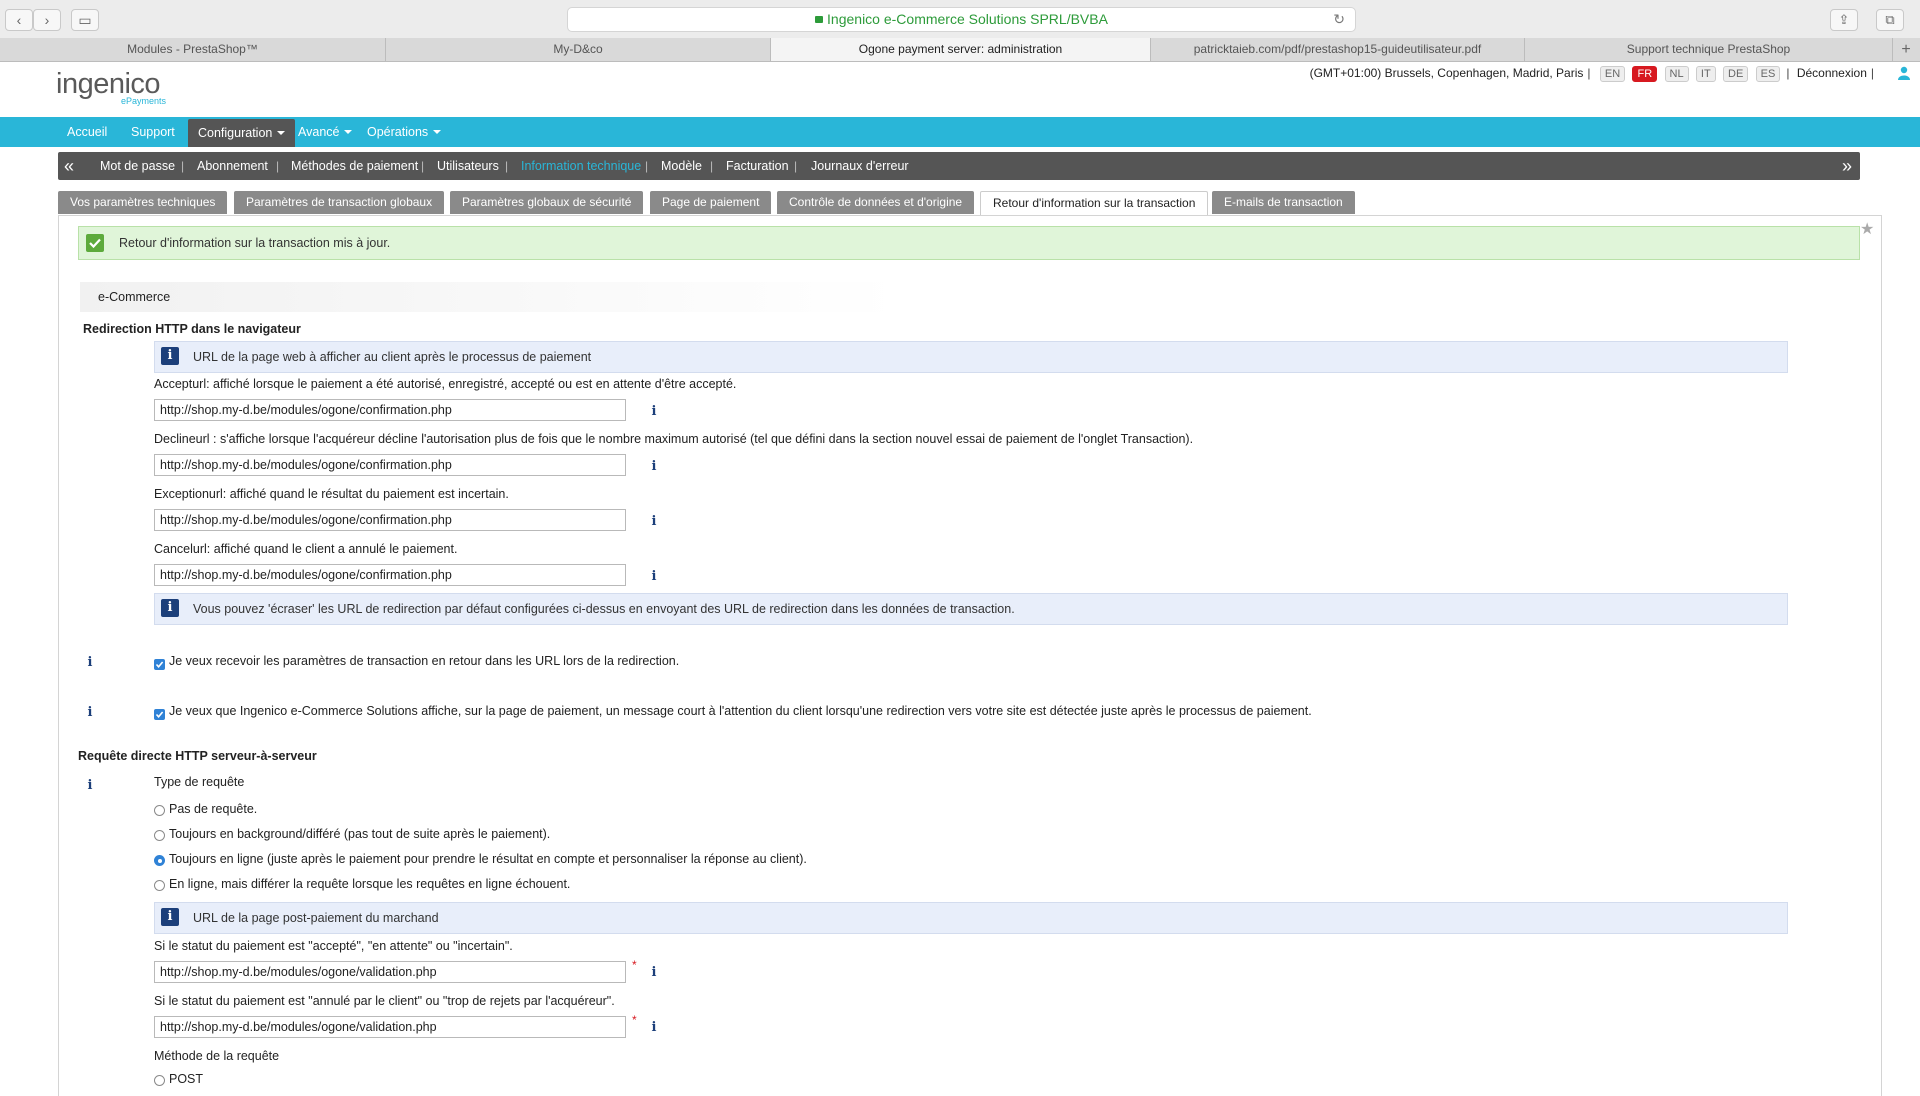 This screenshot has width=1920, height=1096. What do you see at coordinates (232, 166) in the screenshot?
I see `submenu-abonnement: Abonnement` at bounding box center [232, 166].